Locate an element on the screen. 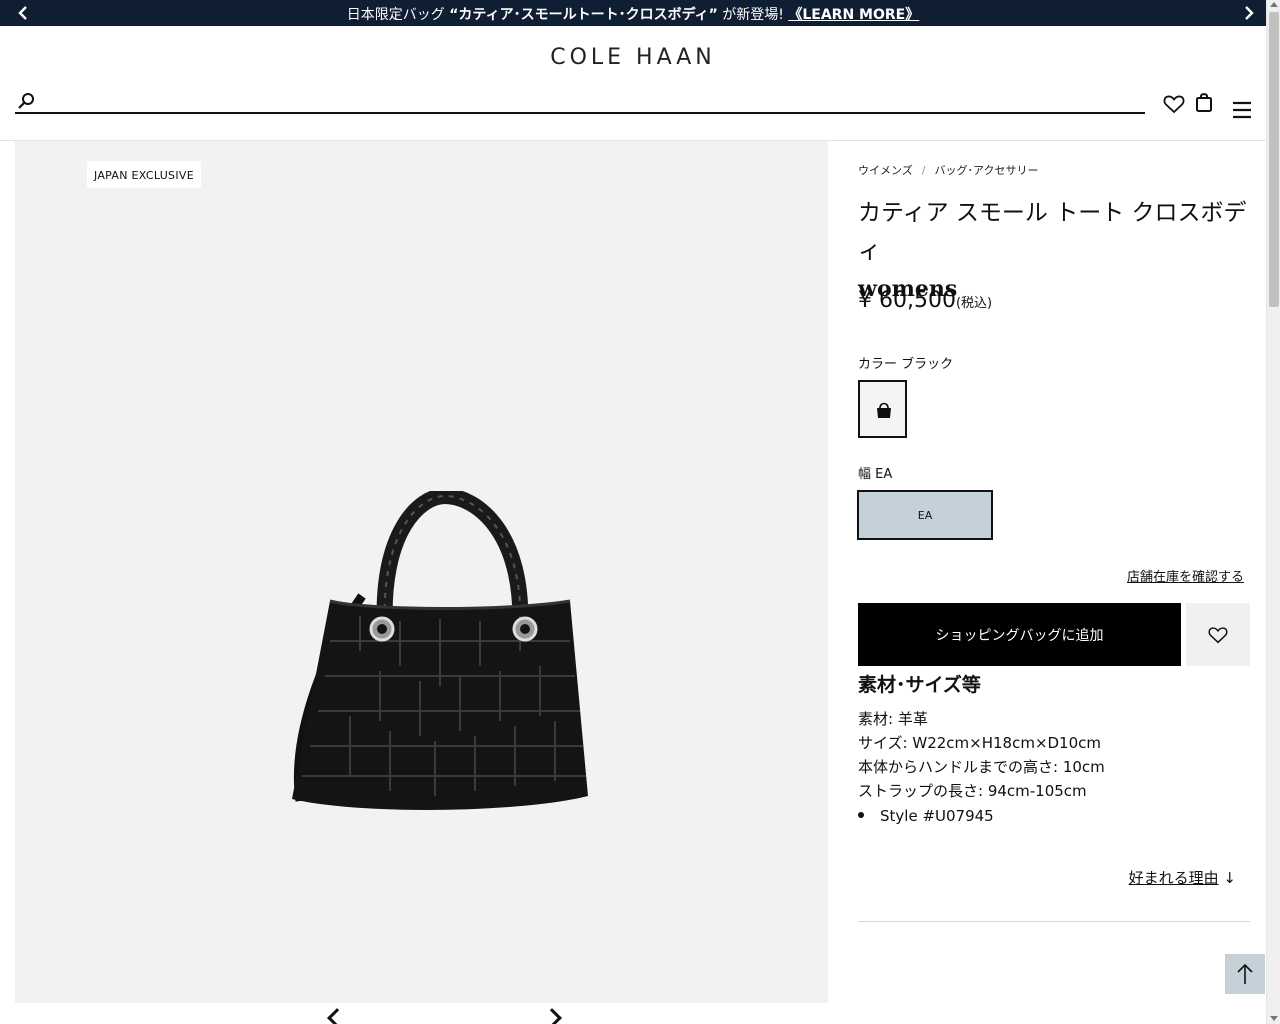 The width and height of the screenshot is (1280, 1024). product-image is located at coordinates (435, 661).